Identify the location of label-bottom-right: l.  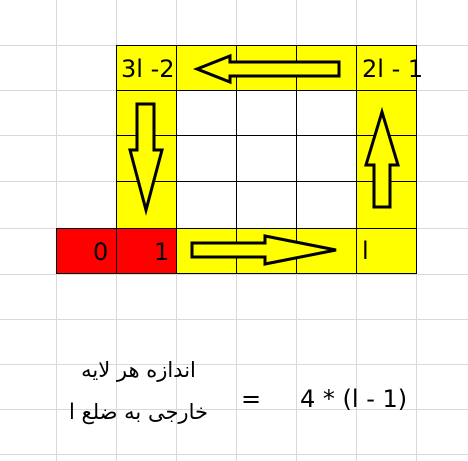
(365, 251).